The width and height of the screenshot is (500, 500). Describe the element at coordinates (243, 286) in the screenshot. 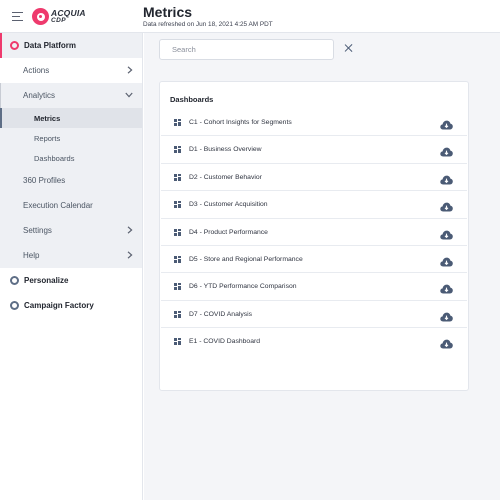

I see `dashboard-name: D6 - YTD Performance Comparison` at that location.